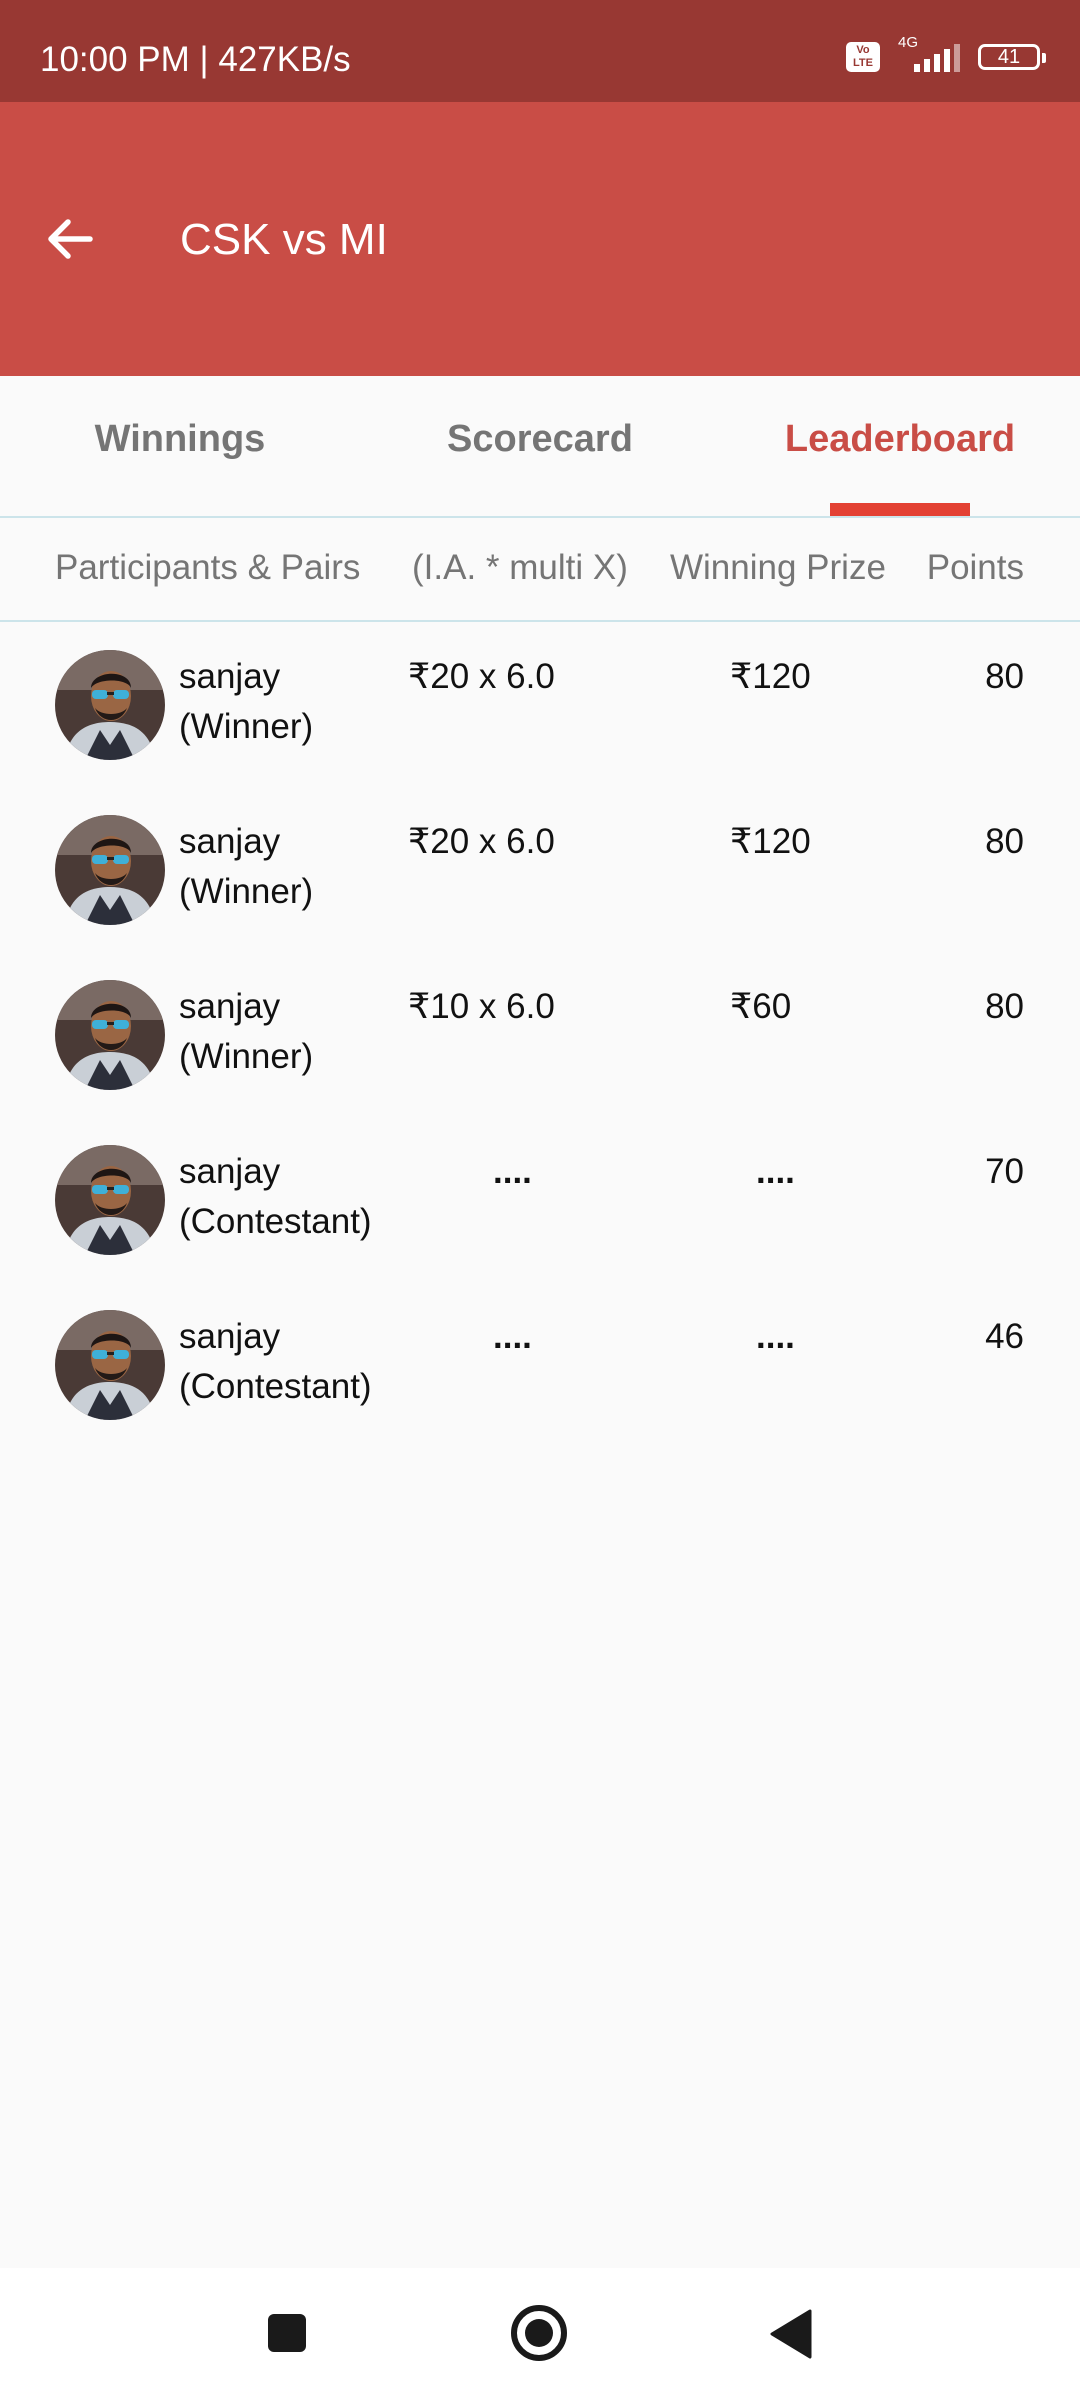 The image size is (1080, 2400). Describe the element at coordinates (540, 1055) in the screenshot. I see `table-row: sanjay (Winner) ₹10 x 6.0 ₹60 80` at that location.